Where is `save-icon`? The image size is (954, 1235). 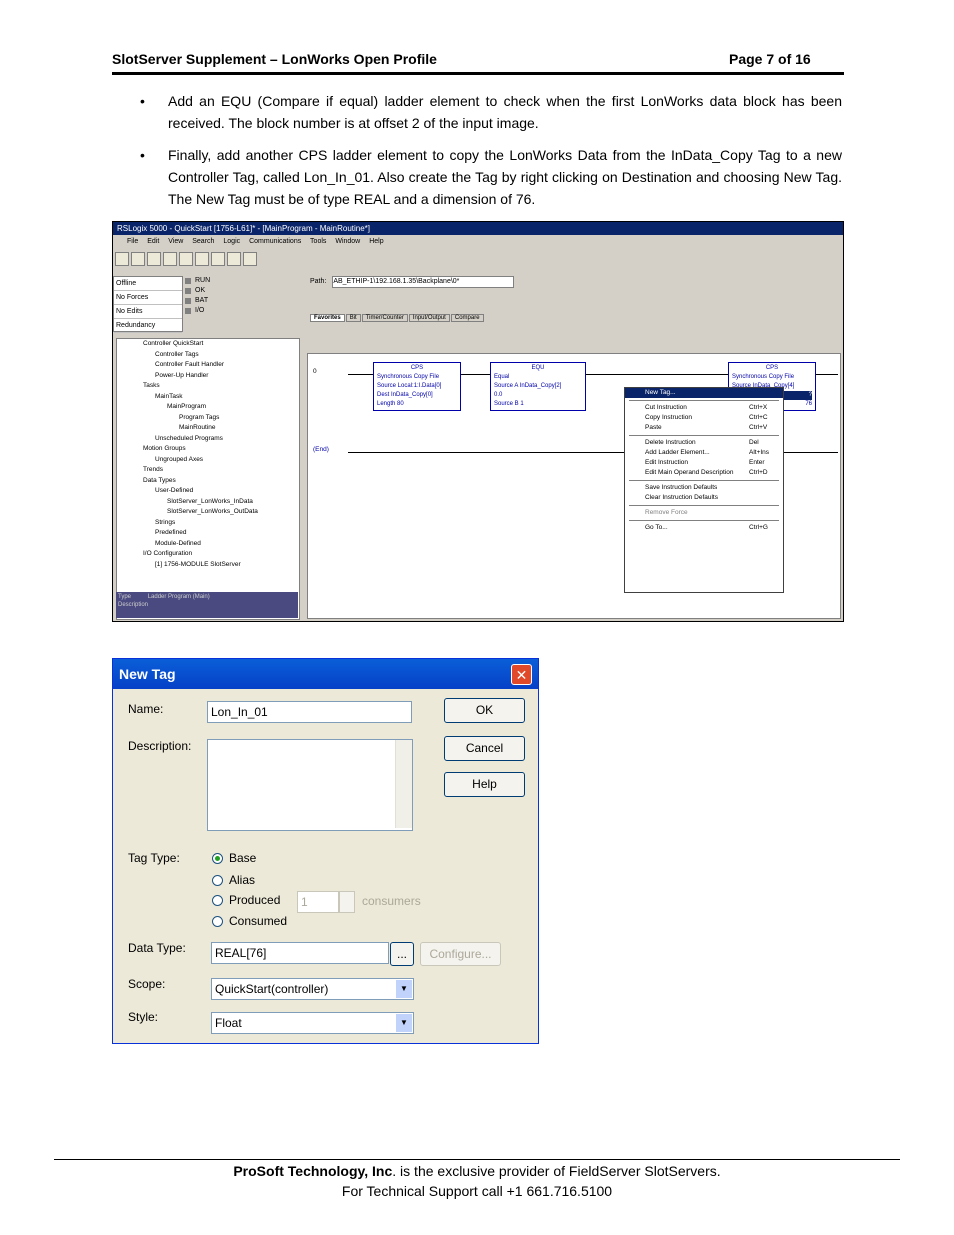 save-icon is located at coordinates (154, 259).